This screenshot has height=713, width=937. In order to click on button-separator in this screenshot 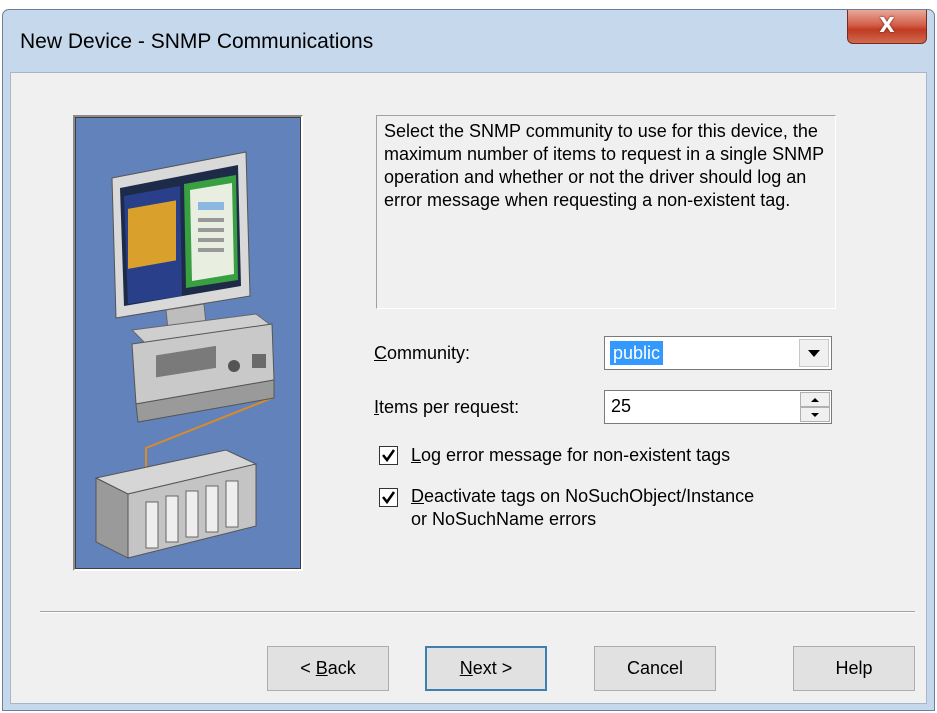, I will do `click(477, 612)`.